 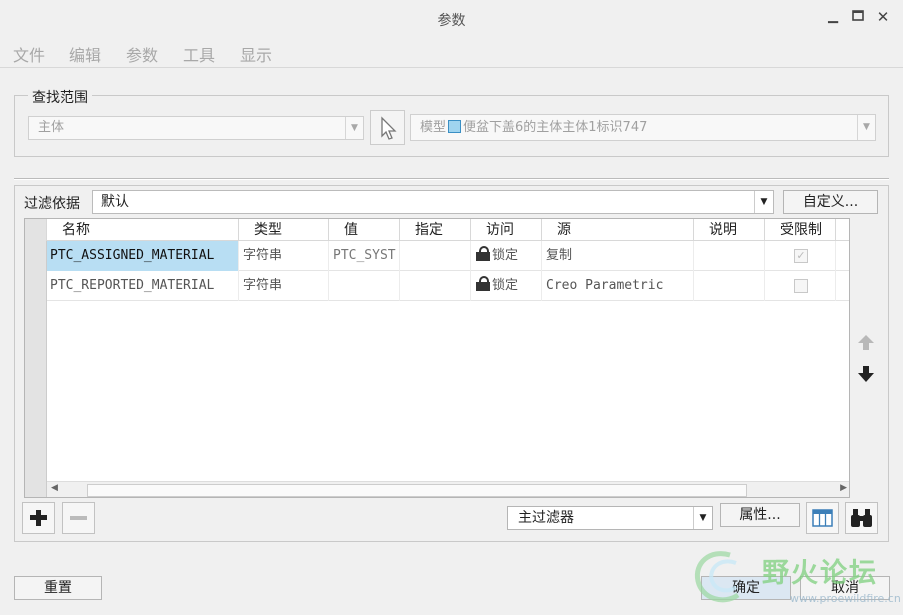 I want to click on cell-value, so click(x=364, y=286).